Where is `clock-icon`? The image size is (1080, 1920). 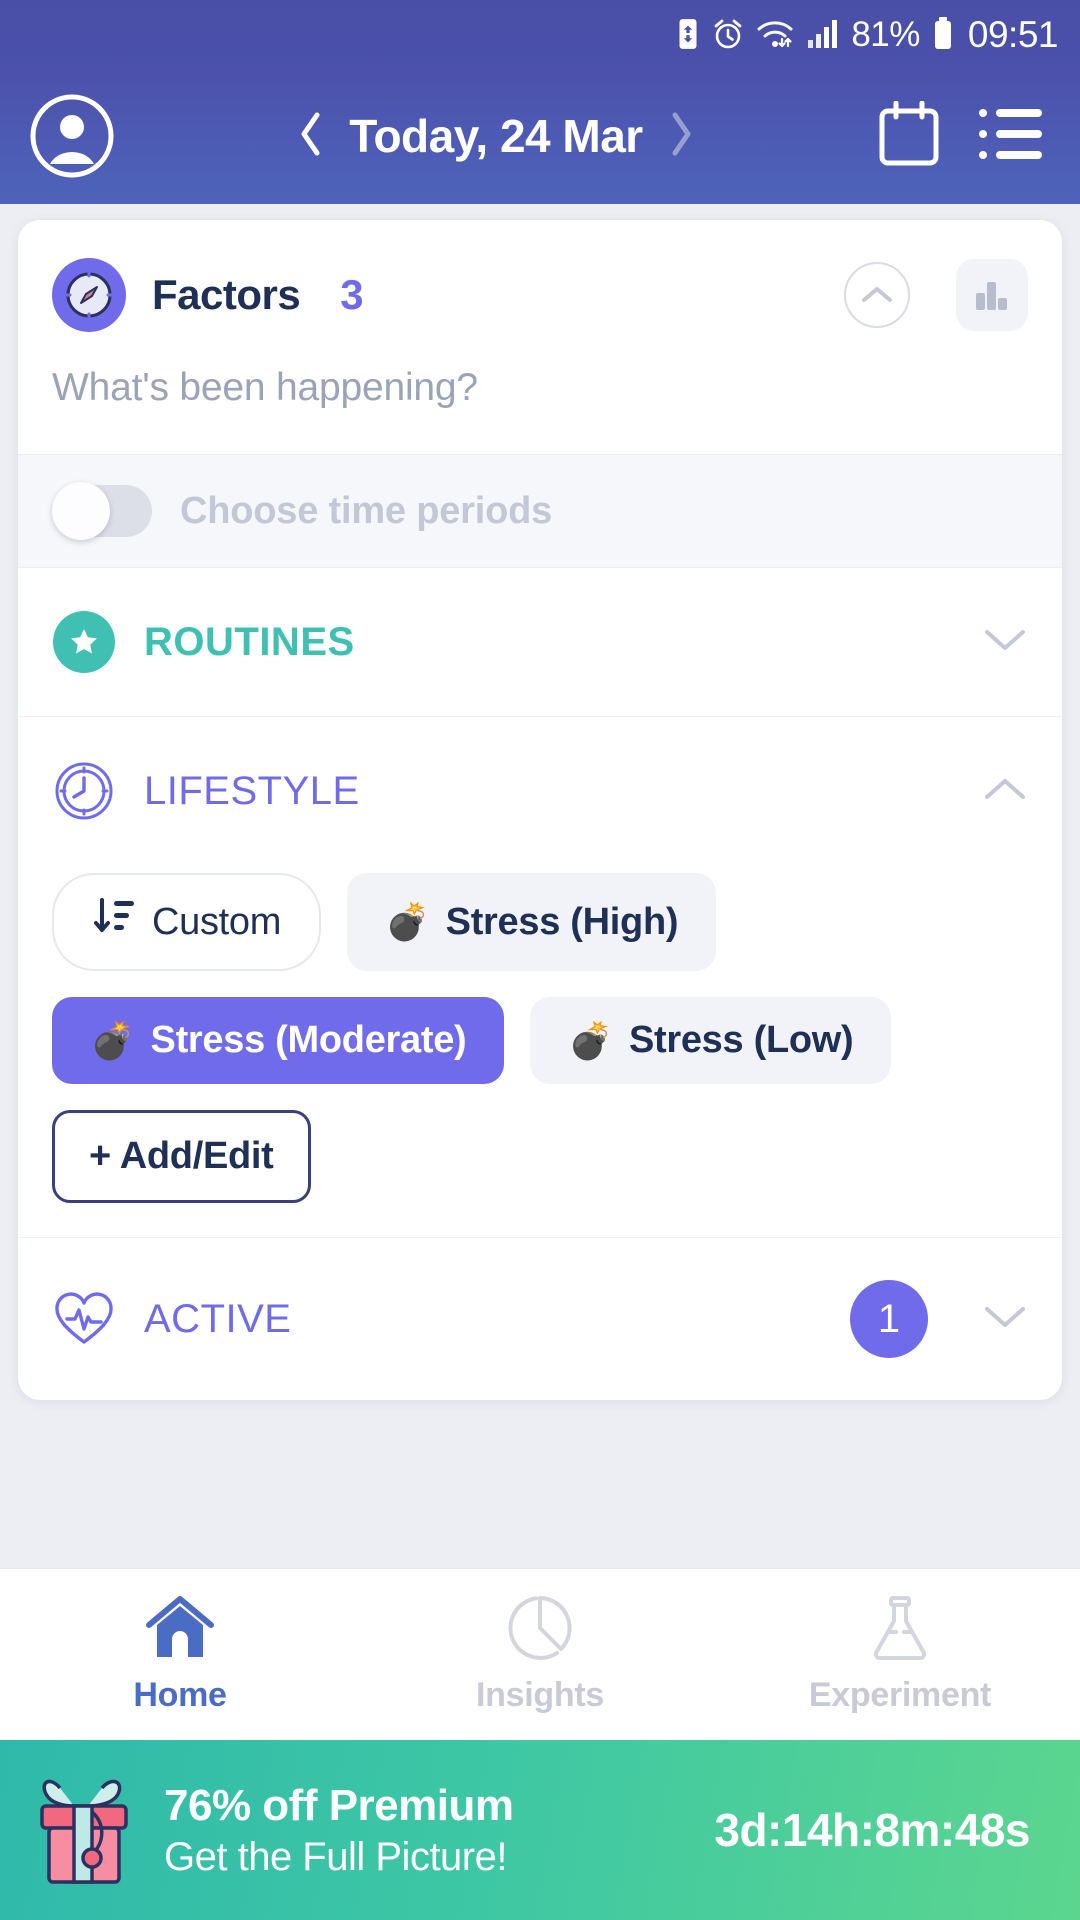
clock-icon is located at coordinates (84, 791).